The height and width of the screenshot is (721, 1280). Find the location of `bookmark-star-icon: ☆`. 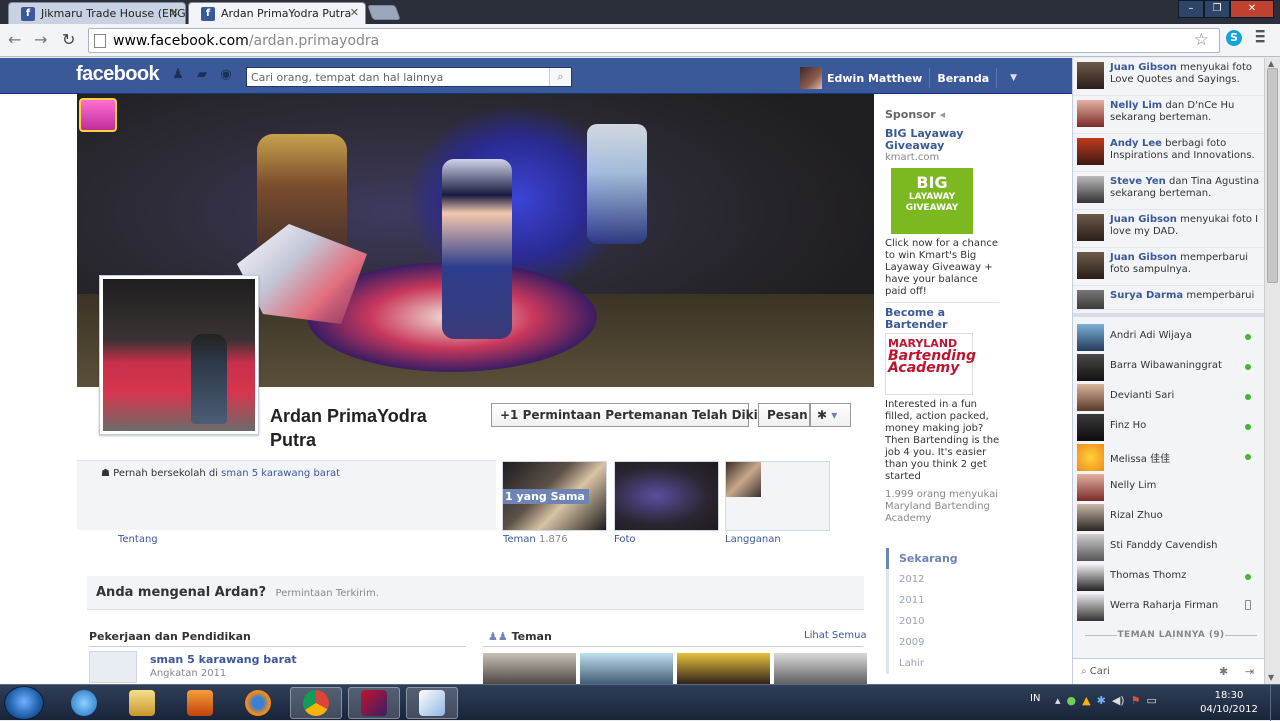

bookmark-star-icon: ☆ is located at coordinates (1201, 40).